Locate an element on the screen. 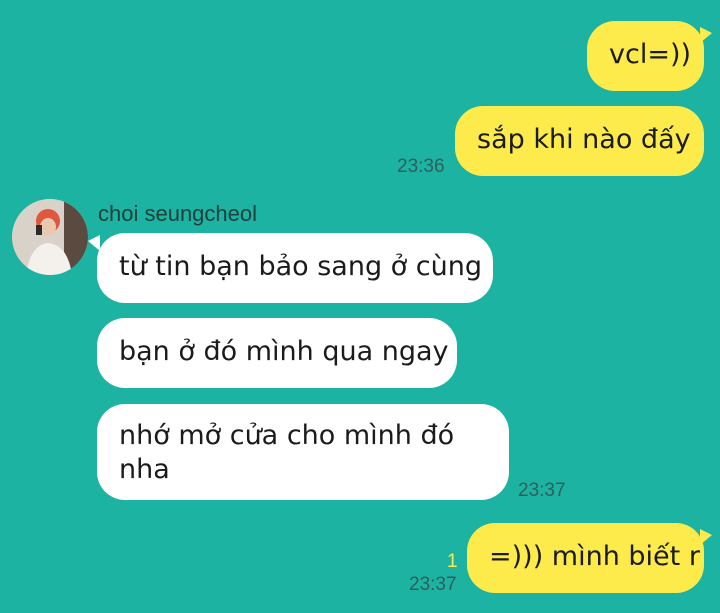 The height and width of the screenshot is (613, 720). message-text: từ tin bạn bảo sang ở cùng is located at coordinates (300, 266).